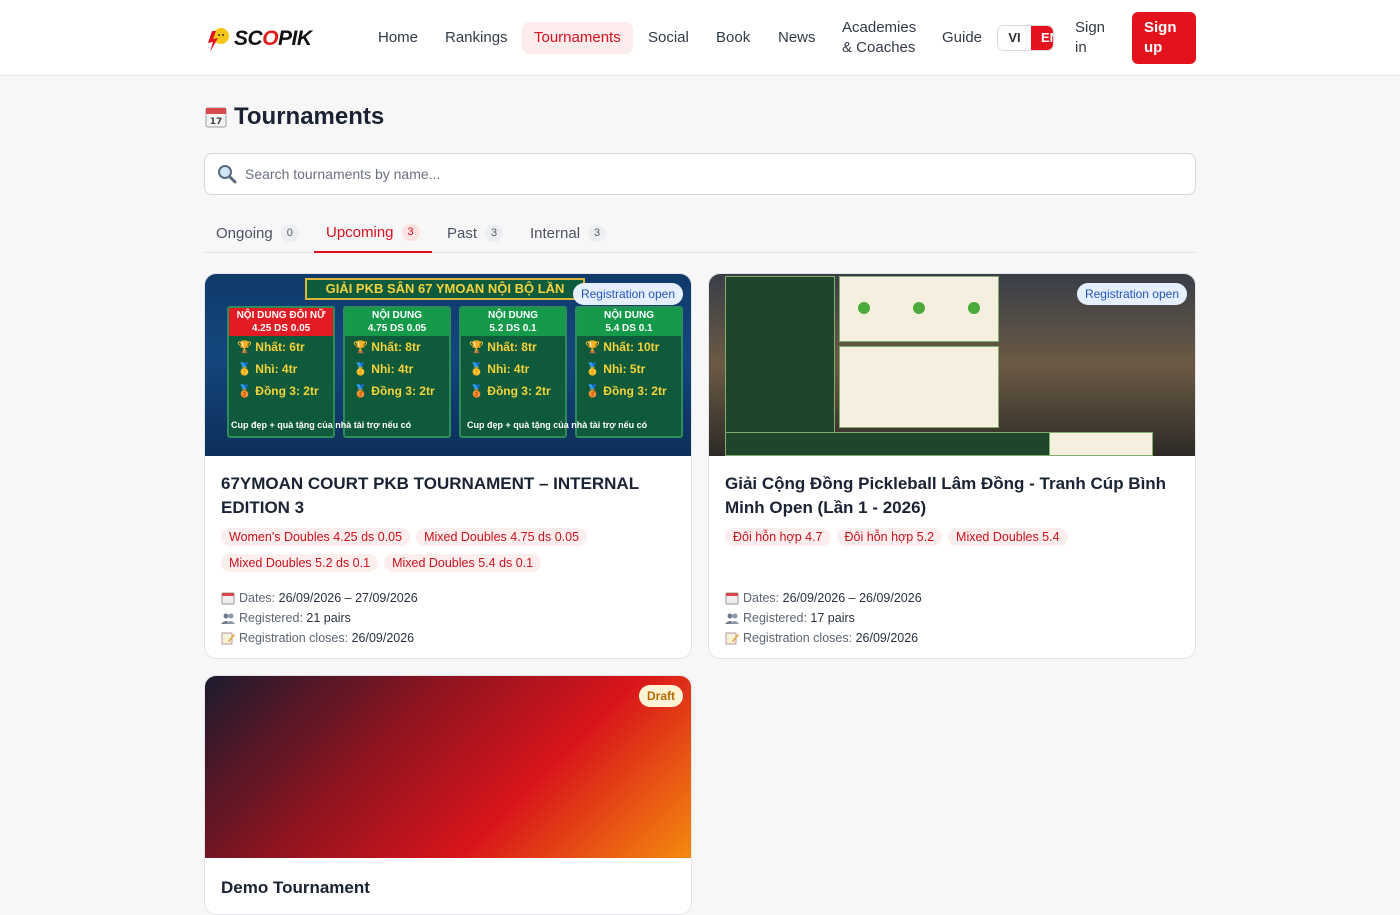 The image size is (1400, 915). I want to click on tab-upcoming: Upcoming 3, so click(373, 233).